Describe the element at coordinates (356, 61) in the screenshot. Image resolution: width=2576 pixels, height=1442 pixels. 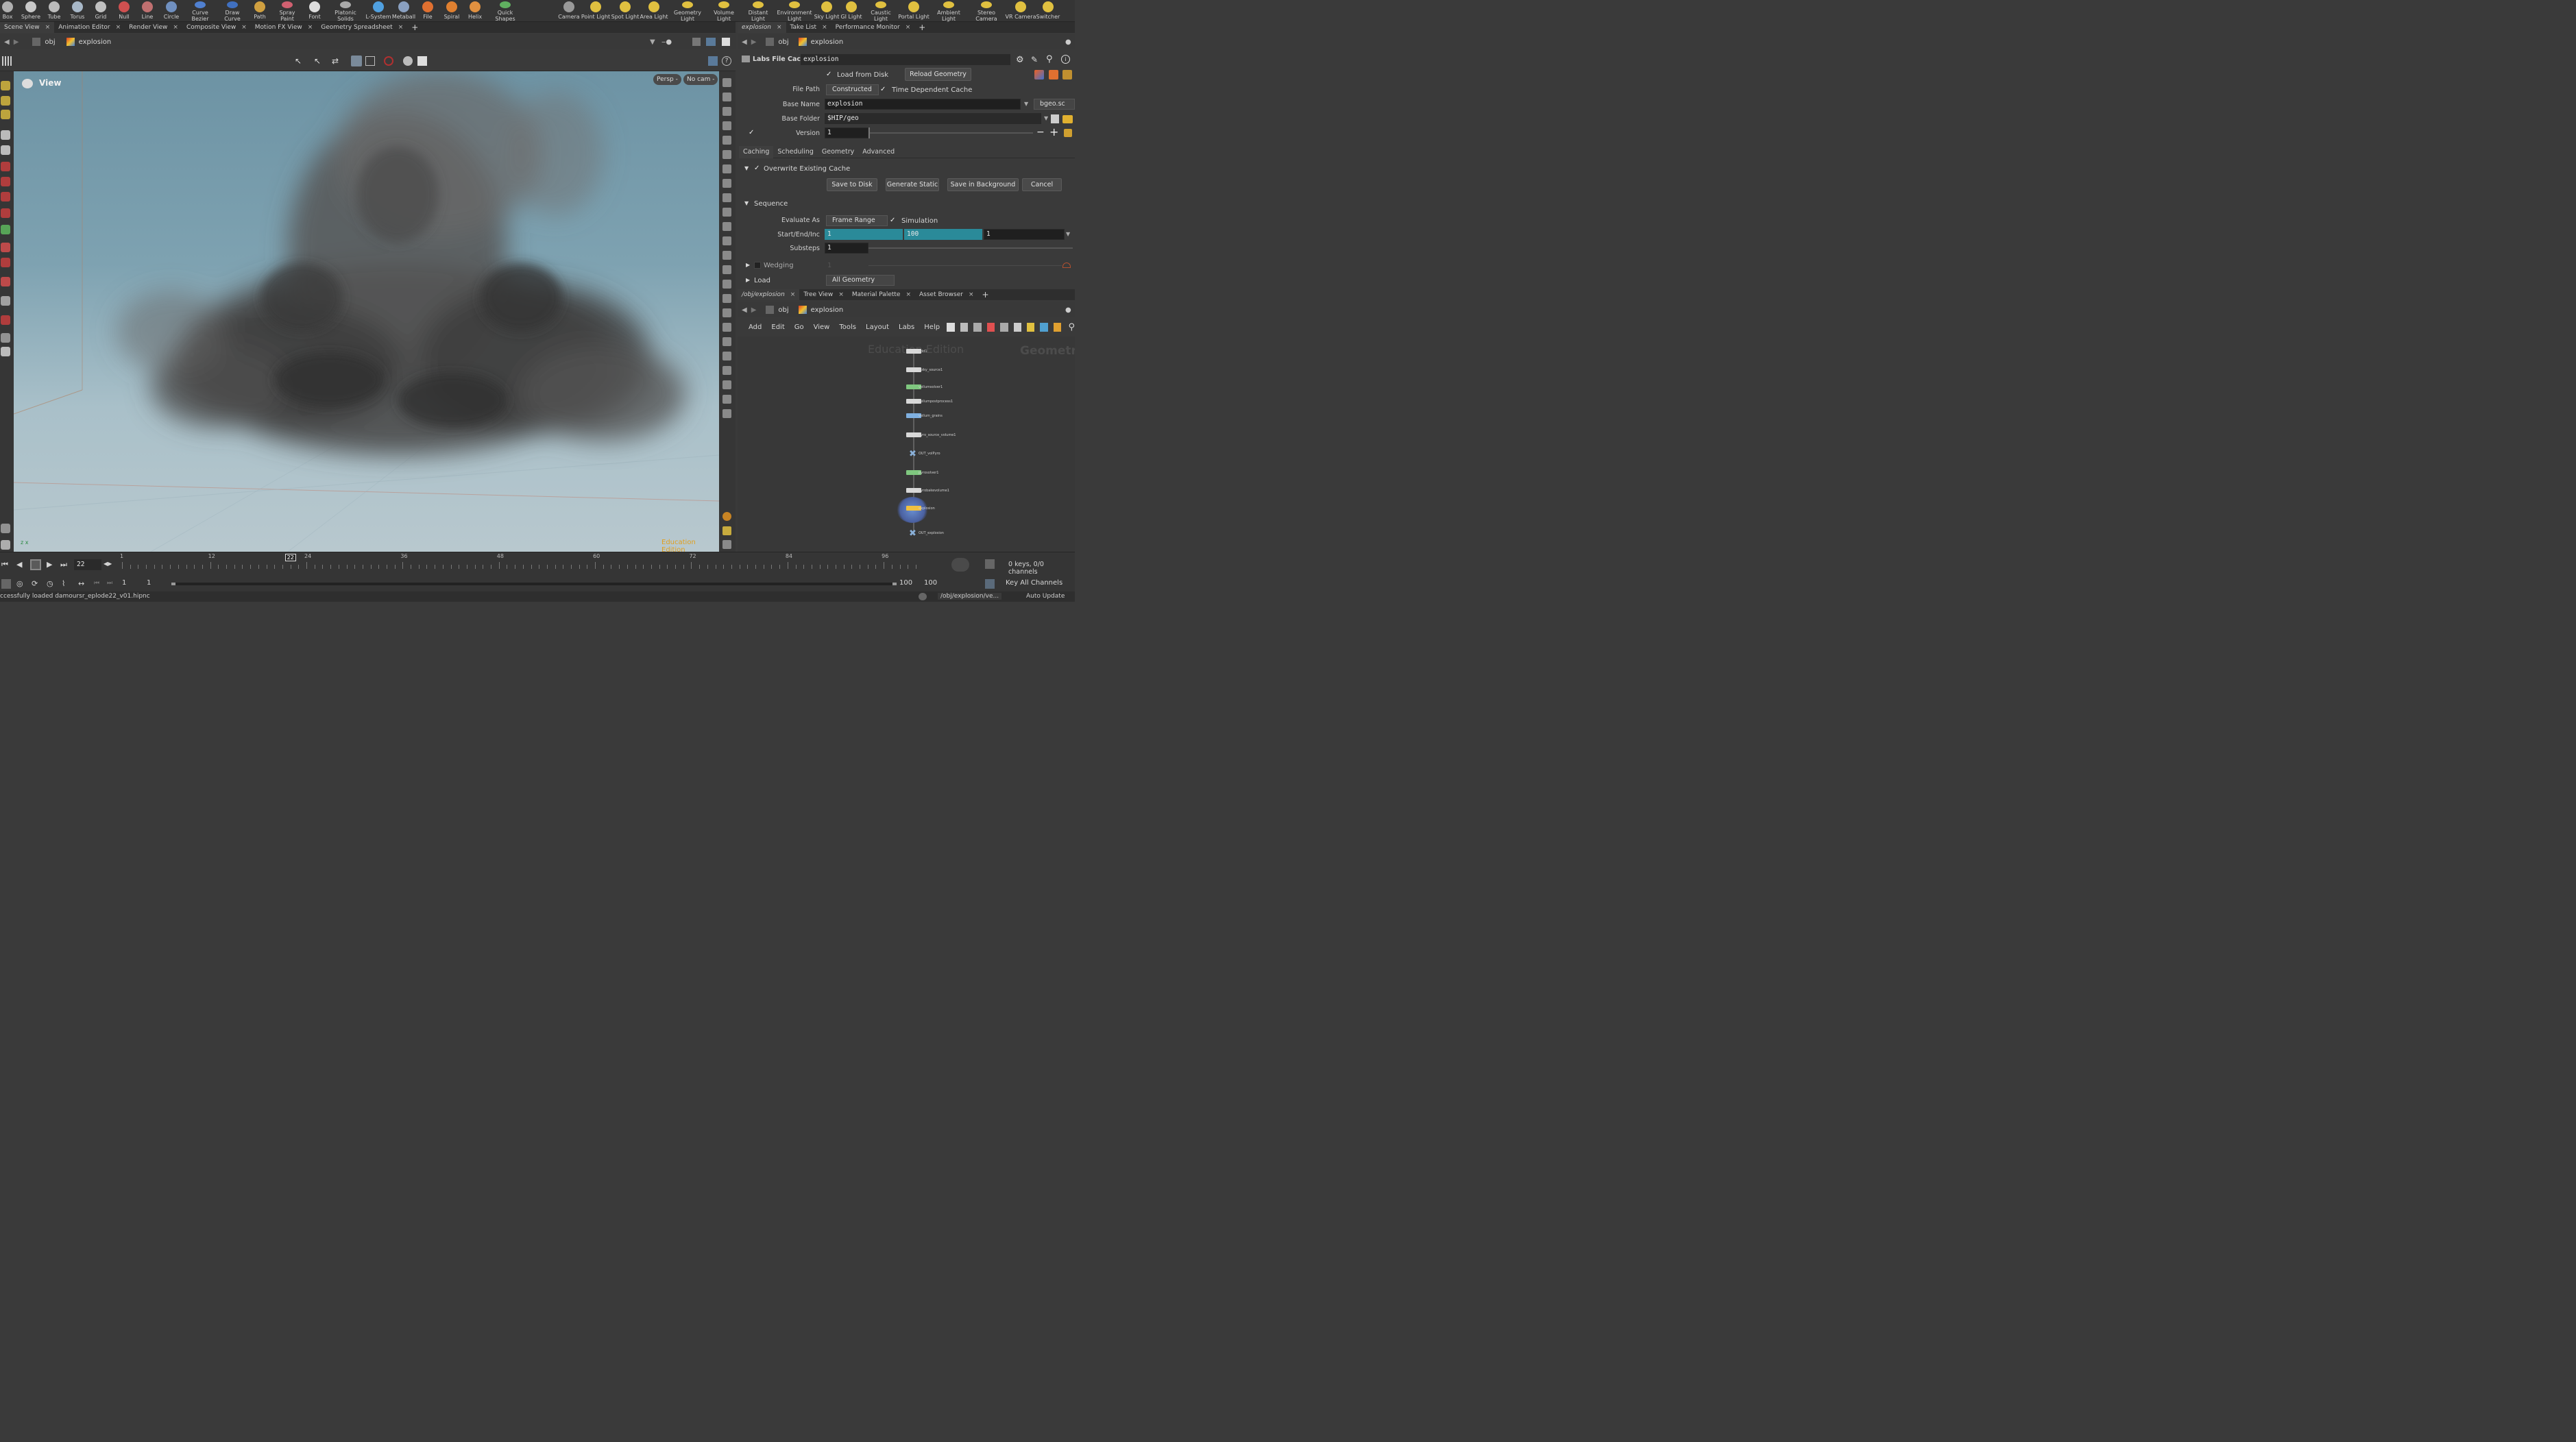
I see `shading-mode-icon` at that location.